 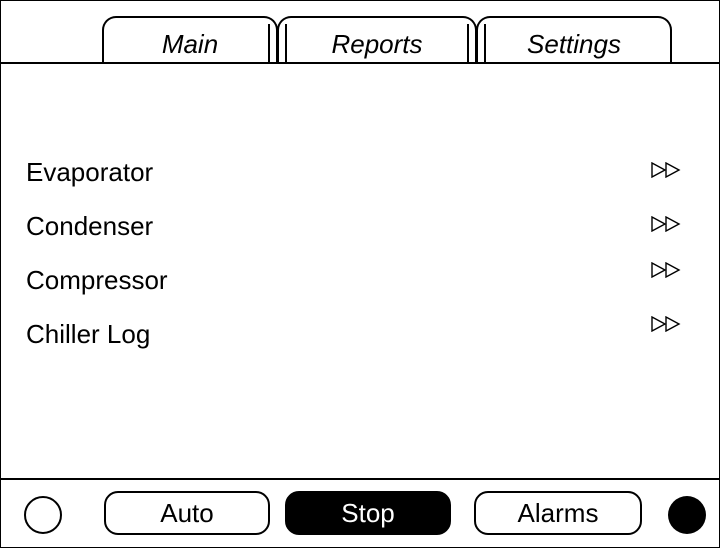 What do you see at coordinates (187, 513) in the screenshot?
I see `auto-button: Auto` at bounding box center [187, 513].